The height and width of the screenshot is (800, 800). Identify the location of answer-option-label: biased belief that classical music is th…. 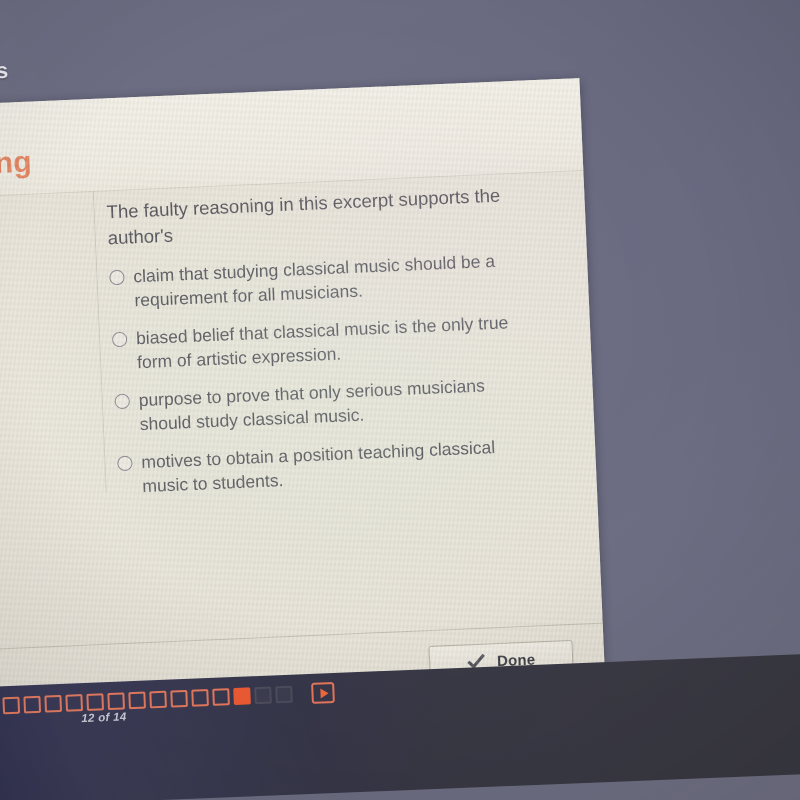
(322, 342).